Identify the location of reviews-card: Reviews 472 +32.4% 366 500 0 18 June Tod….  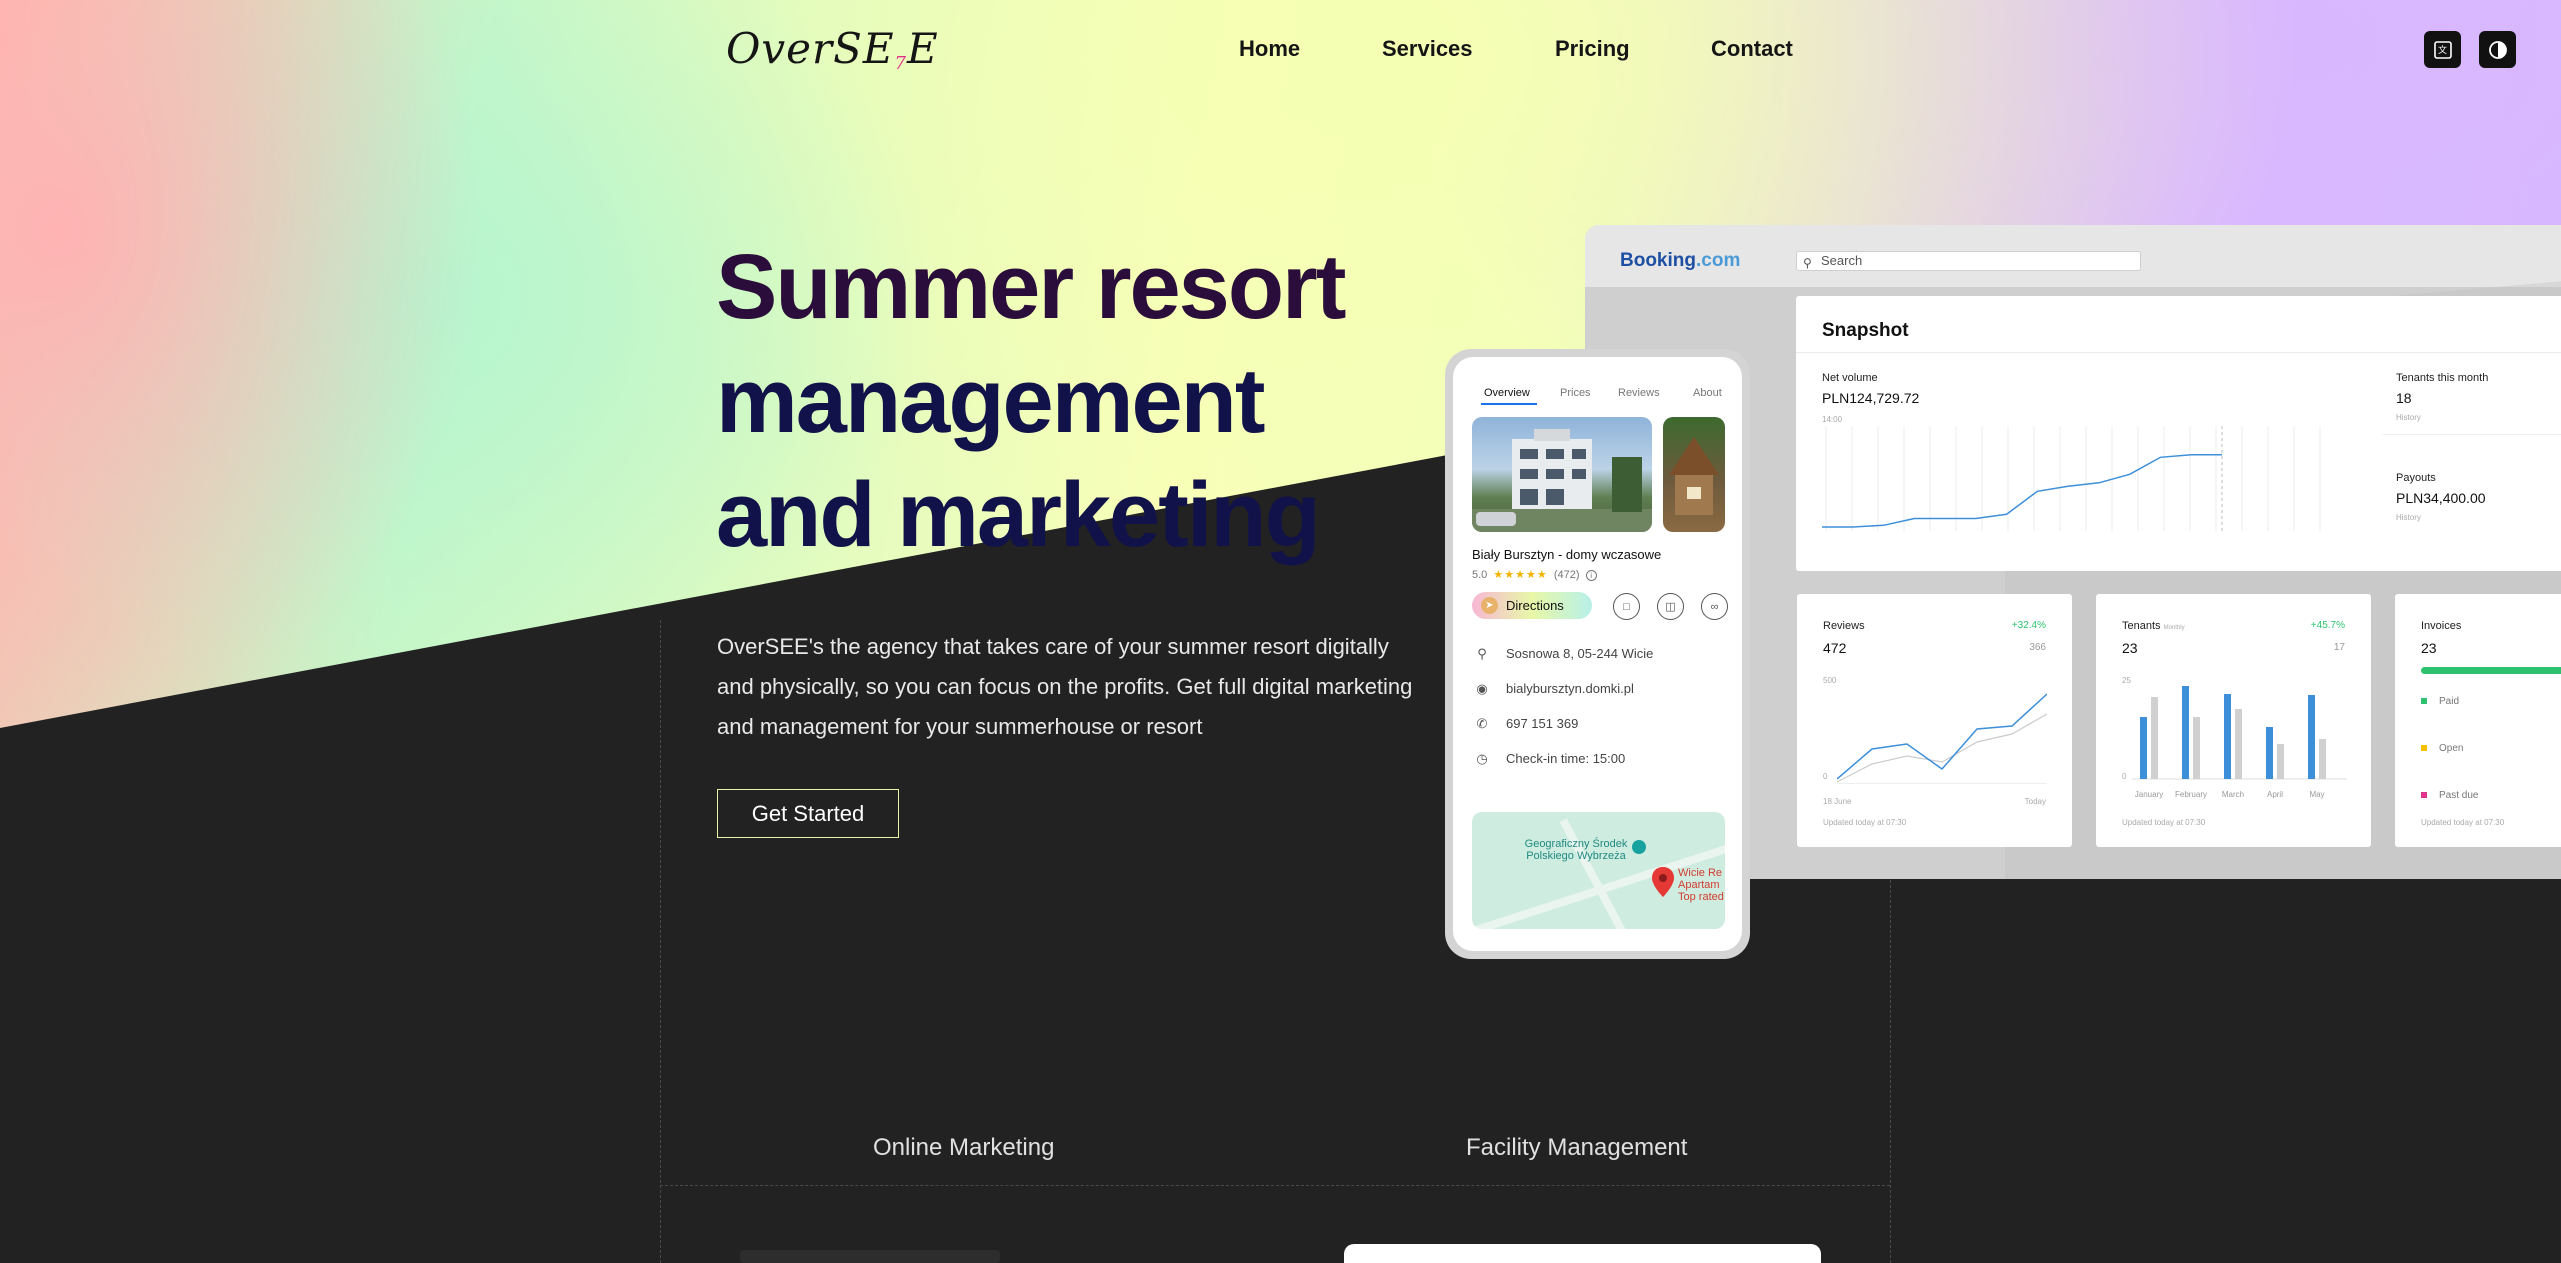
(1934, 720).